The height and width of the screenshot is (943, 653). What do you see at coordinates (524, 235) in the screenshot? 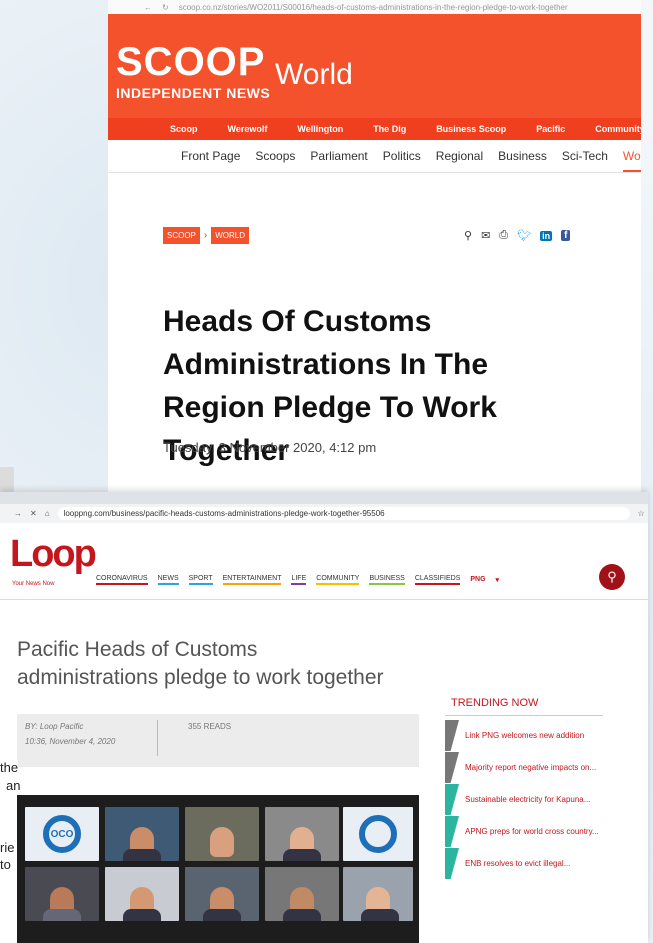
I see `twitter-icon: 🐦︎` at bounding box center [524, 235].